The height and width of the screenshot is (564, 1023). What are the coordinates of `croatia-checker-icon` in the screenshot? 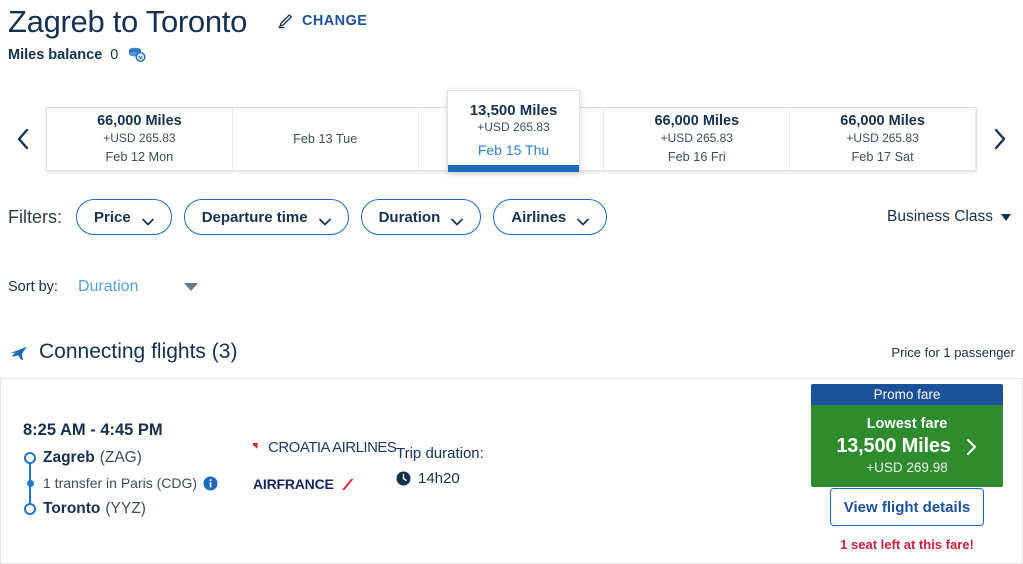 It's located at (260, 447).